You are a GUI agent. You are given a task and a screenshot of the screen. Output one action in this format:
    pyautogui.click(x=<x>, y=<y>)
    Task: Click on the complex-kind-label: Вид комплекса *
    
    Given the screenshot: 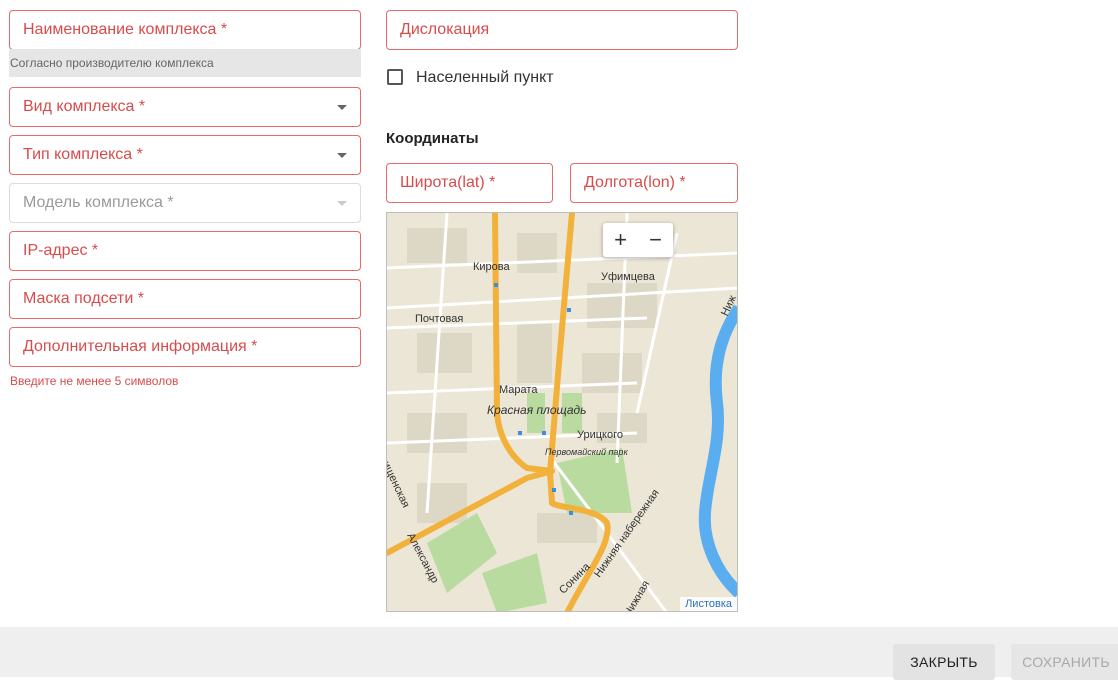 What is the action you would take?
    pyautogui.click(x=84, y=106)
    